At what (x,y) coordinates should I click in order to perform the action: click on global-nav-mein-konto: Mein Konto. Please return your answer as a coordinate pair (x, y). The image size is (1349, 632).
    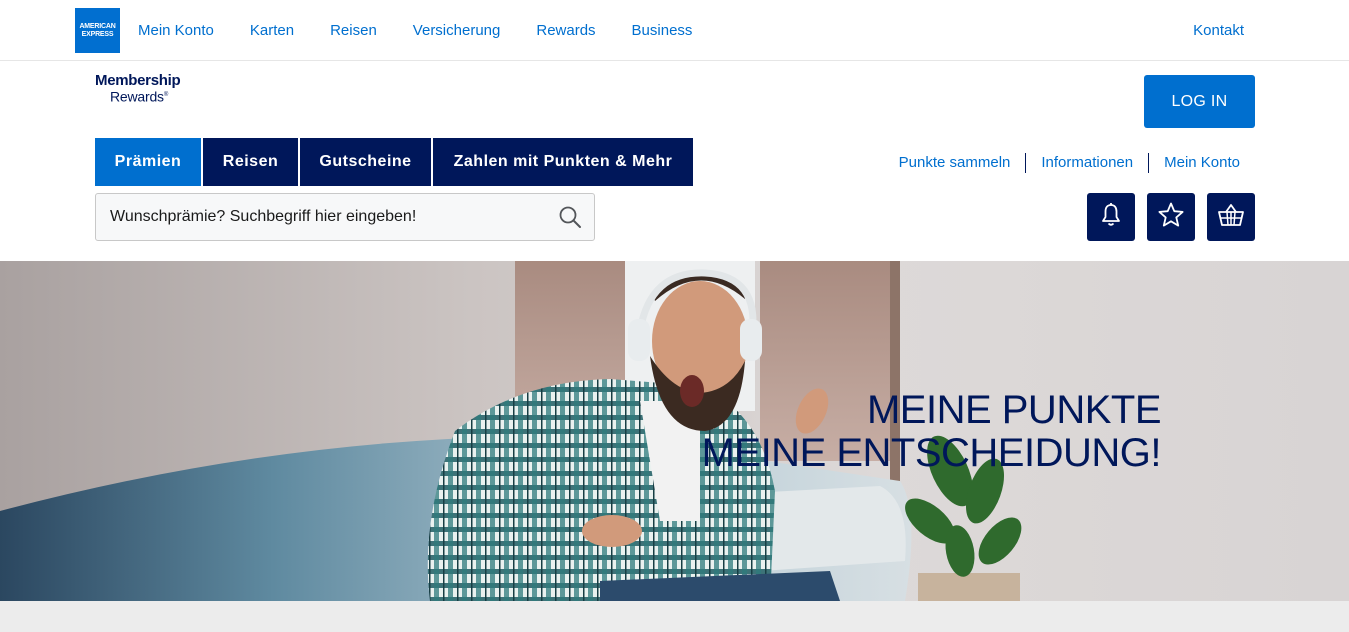
    Looking at the image, I should click on (176, 30).